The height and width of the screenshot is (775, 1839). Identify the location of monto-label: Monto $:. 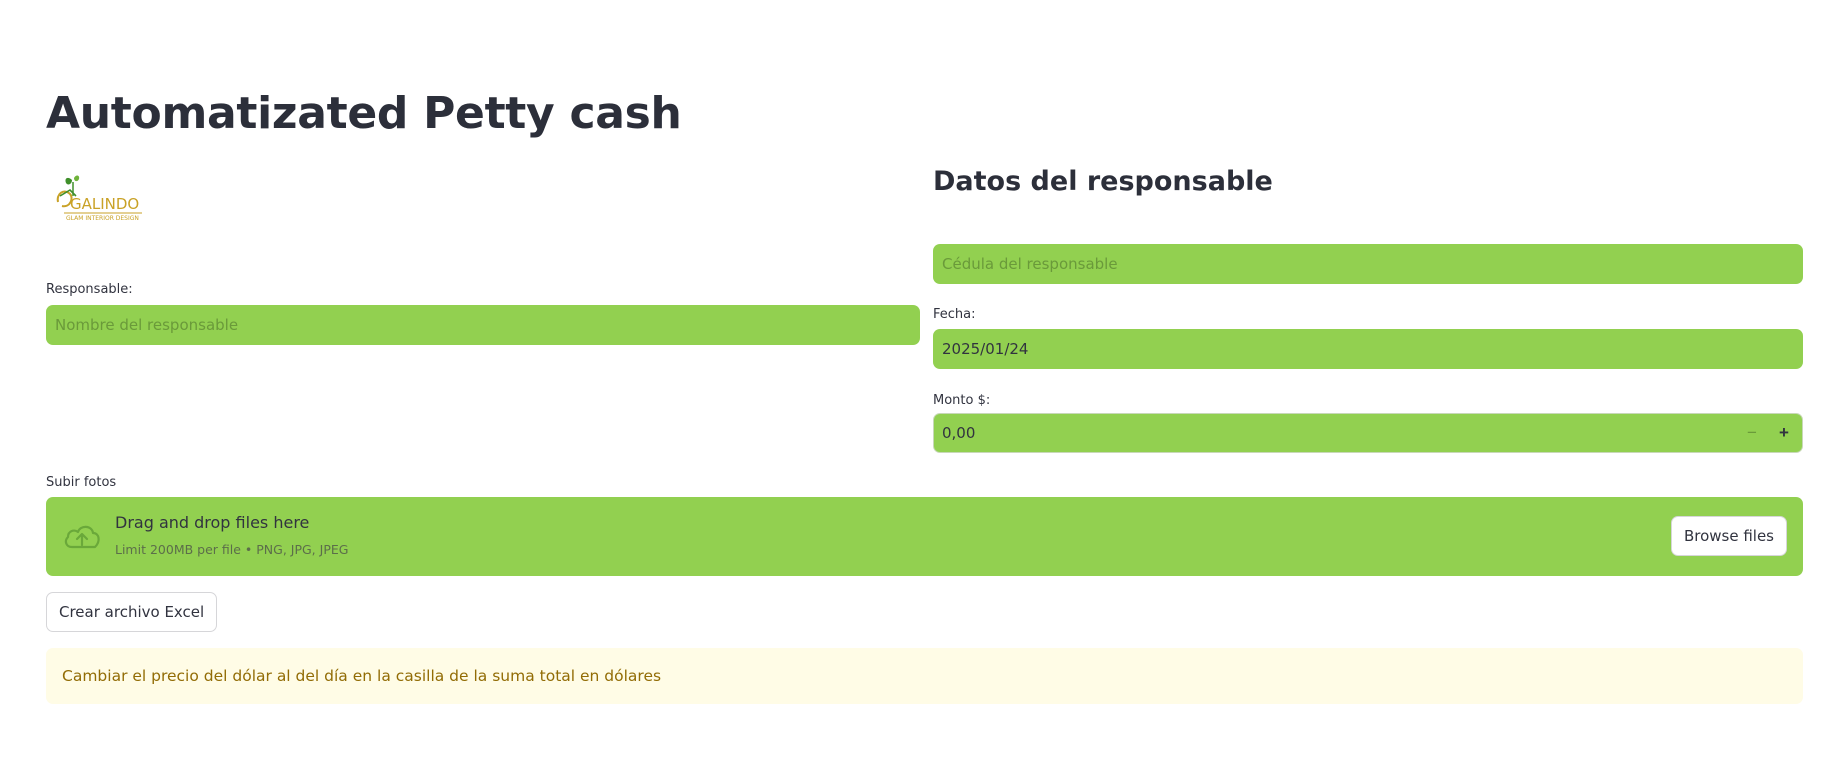
(962, 400).